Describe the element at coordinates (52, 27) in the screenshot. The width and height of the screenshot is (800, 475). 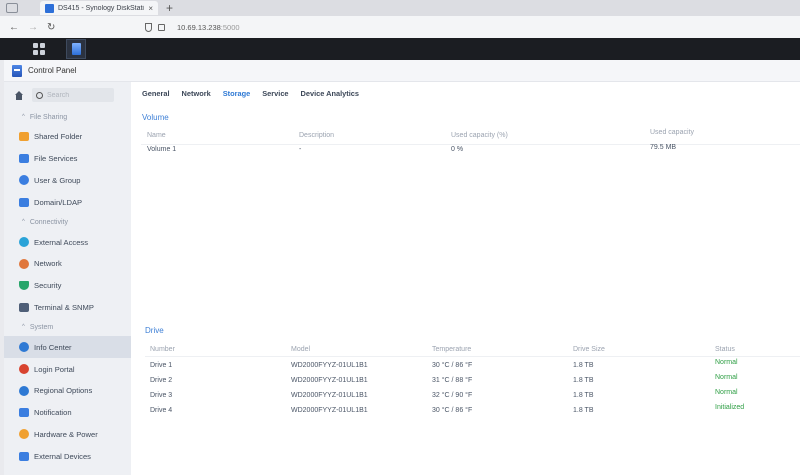
I see `reload-icon: ↻` at that location.